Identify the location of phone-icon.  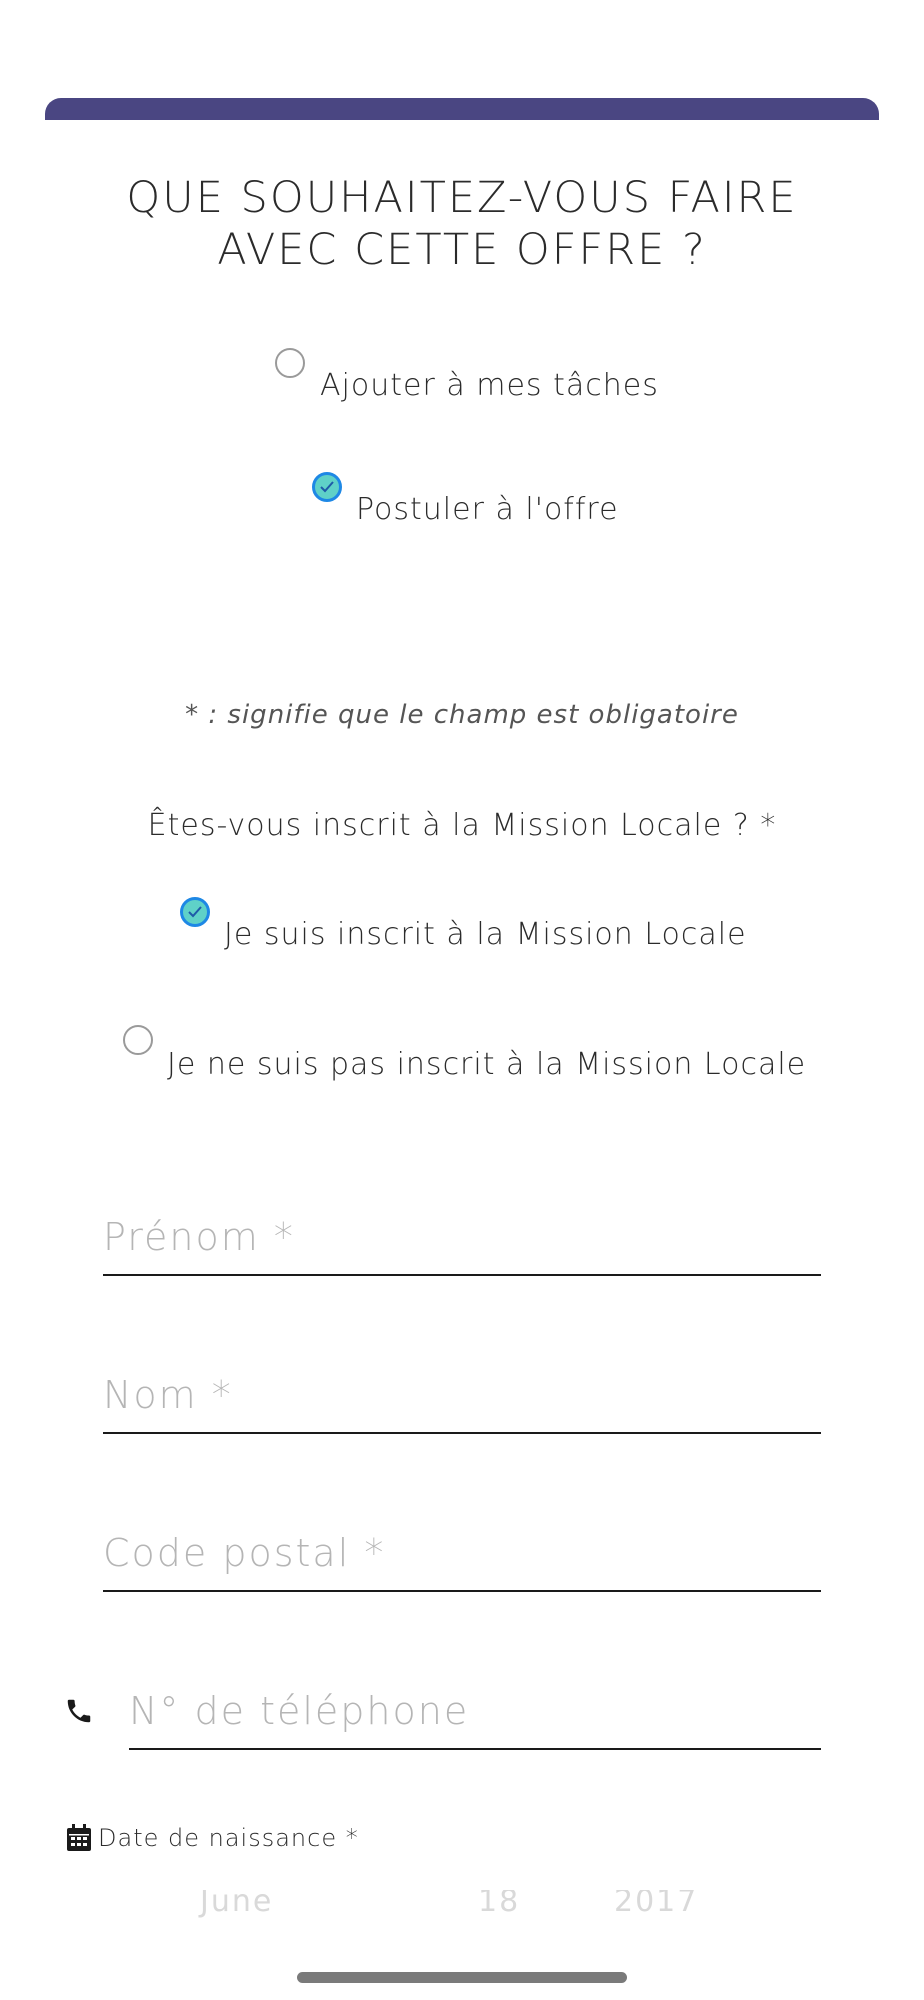
(79, 1711).